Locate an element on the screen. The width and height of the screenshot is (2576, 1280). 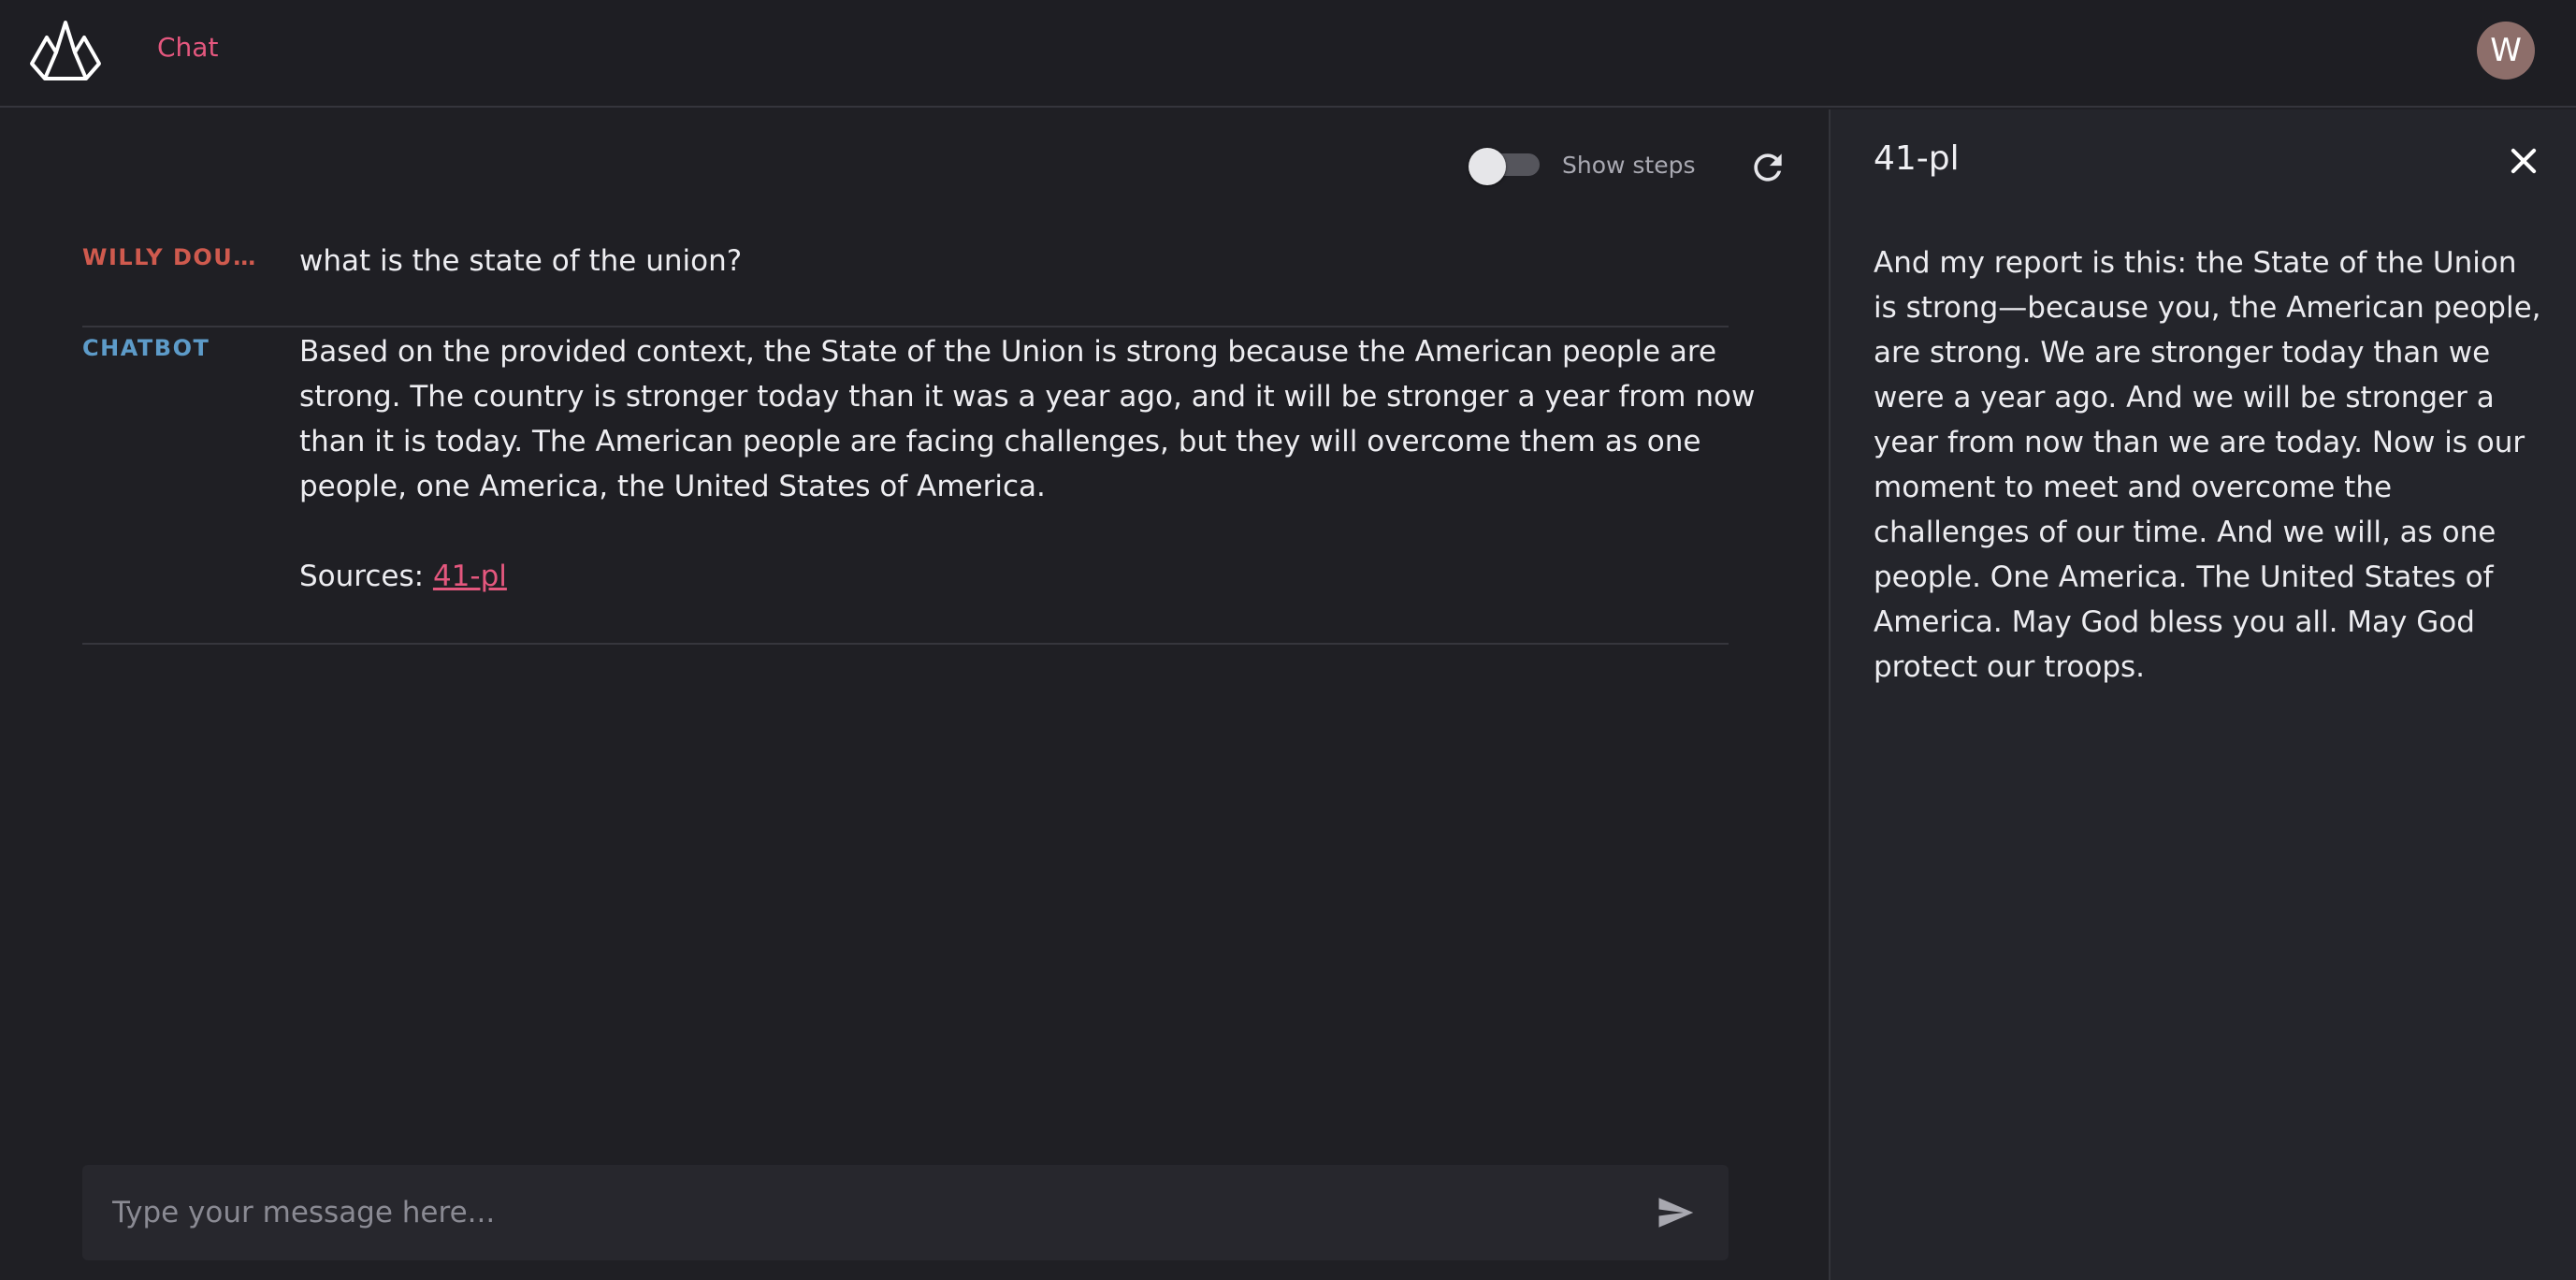
refresh-icon is located at coordinates (1767, 168).